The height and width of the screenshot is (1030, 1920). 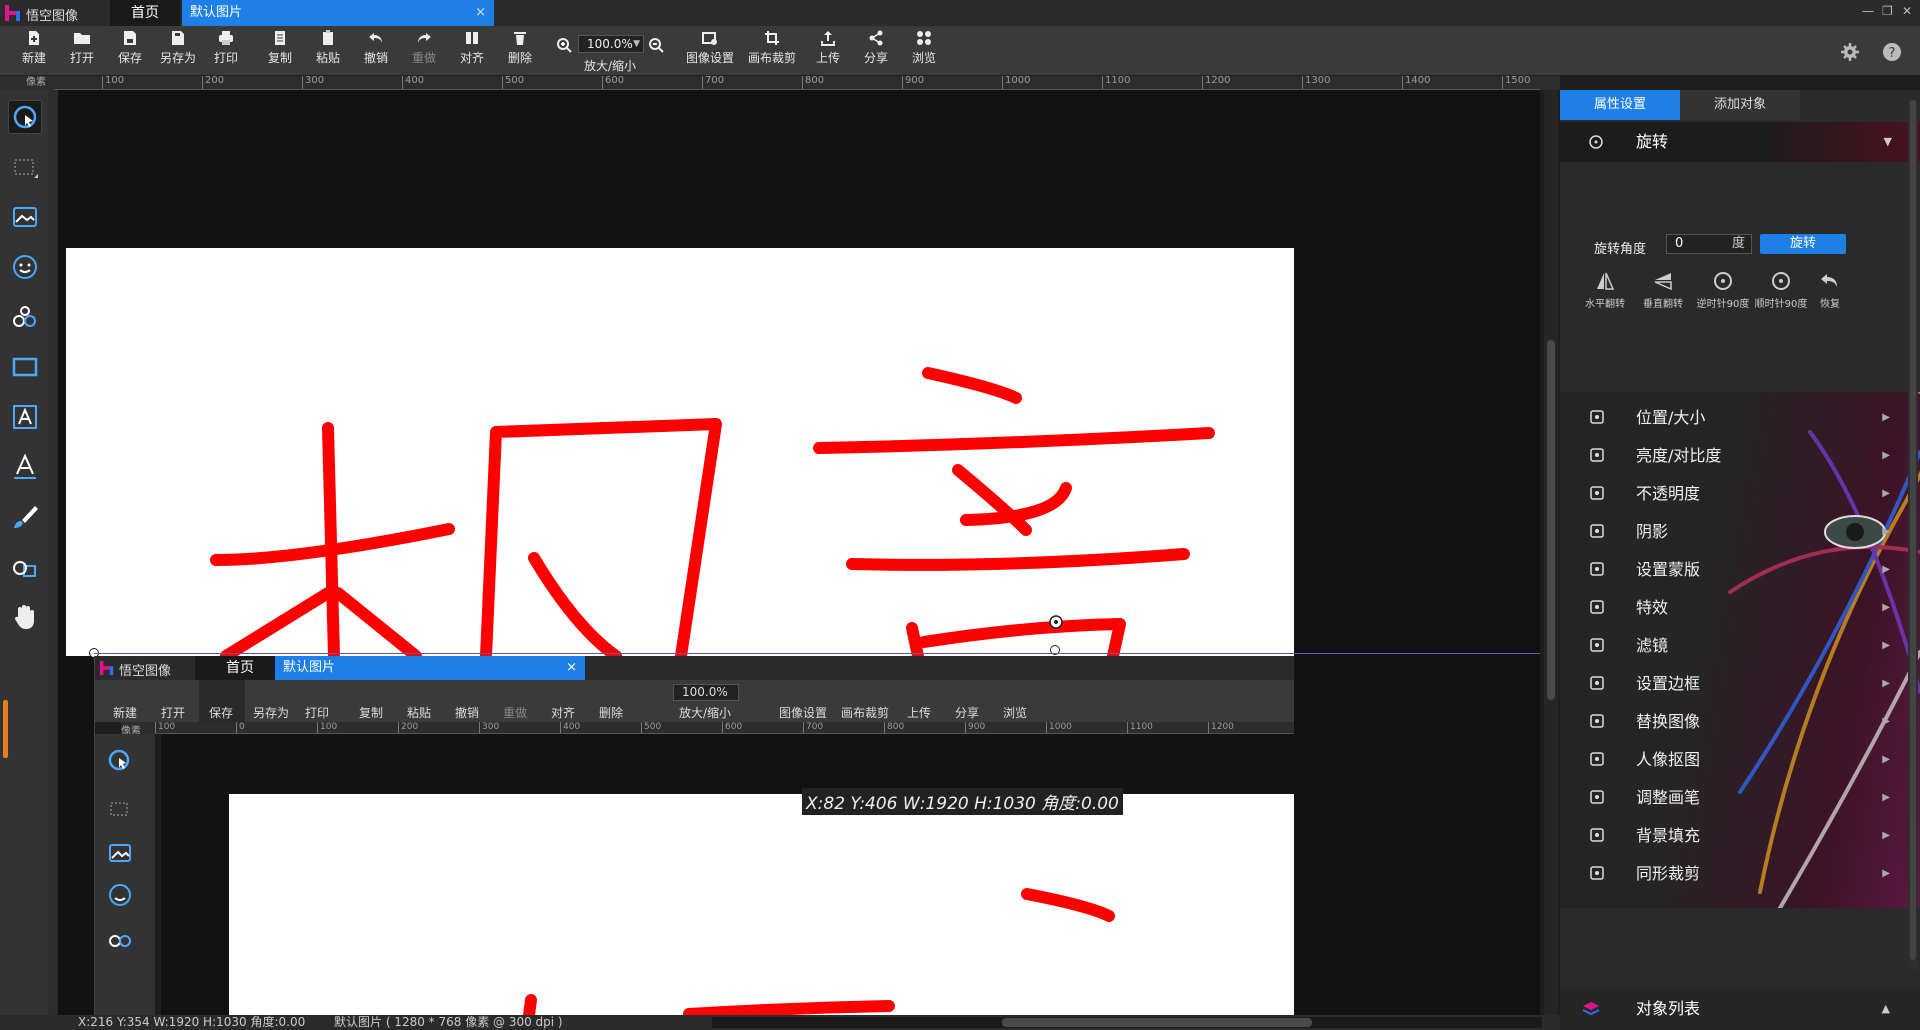 What do you see at coordinates (178, 48) in the screenshot?
I see `save-as-button: 另存为` at bounding box center [178, 48].